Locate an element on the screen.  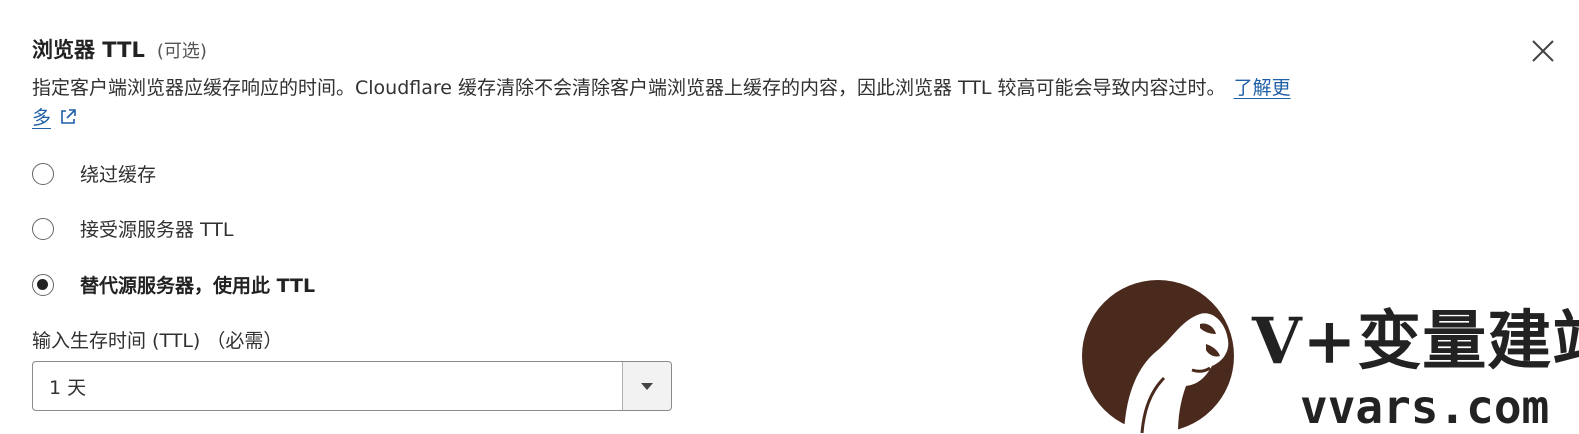
watermark: V+变量建站 vvars.com is located at coordinates (1330, 357).